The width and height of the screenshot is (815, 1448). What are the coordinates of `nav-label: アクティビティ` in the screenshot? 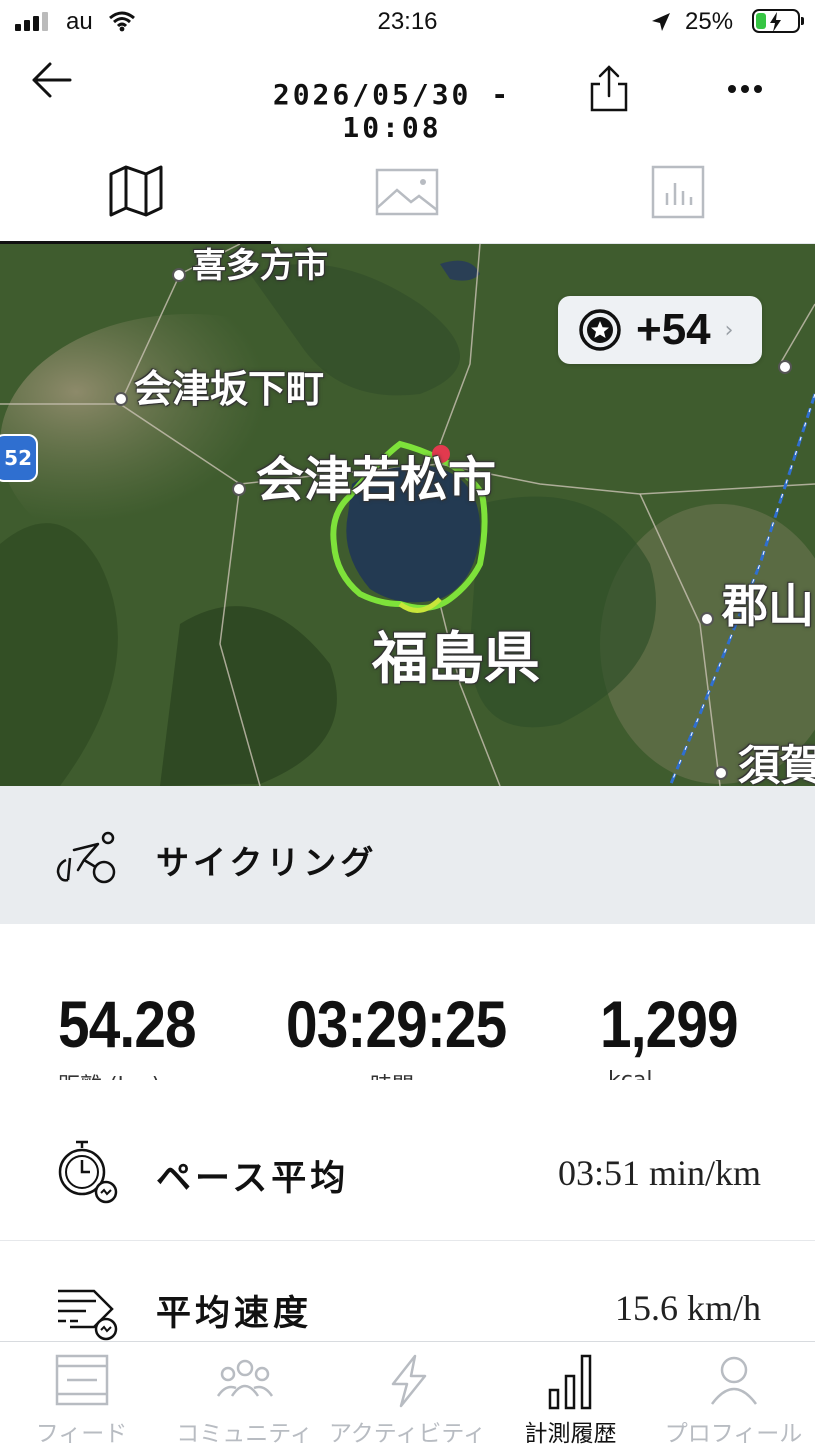 It's located at (407, 1434).